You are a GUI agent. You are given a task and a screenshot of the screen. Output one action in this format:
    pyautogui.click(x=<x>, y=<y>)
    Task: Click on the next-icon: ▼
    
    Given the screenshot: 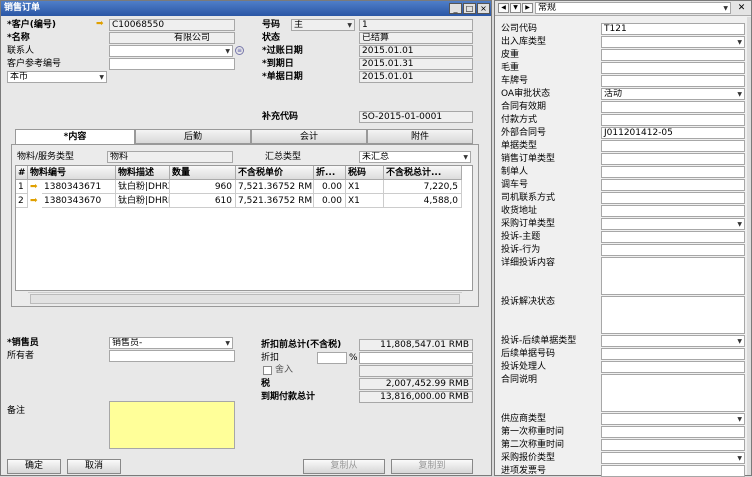 What is the action you would take?
    pyautogui.click(x=515, y=8)
    